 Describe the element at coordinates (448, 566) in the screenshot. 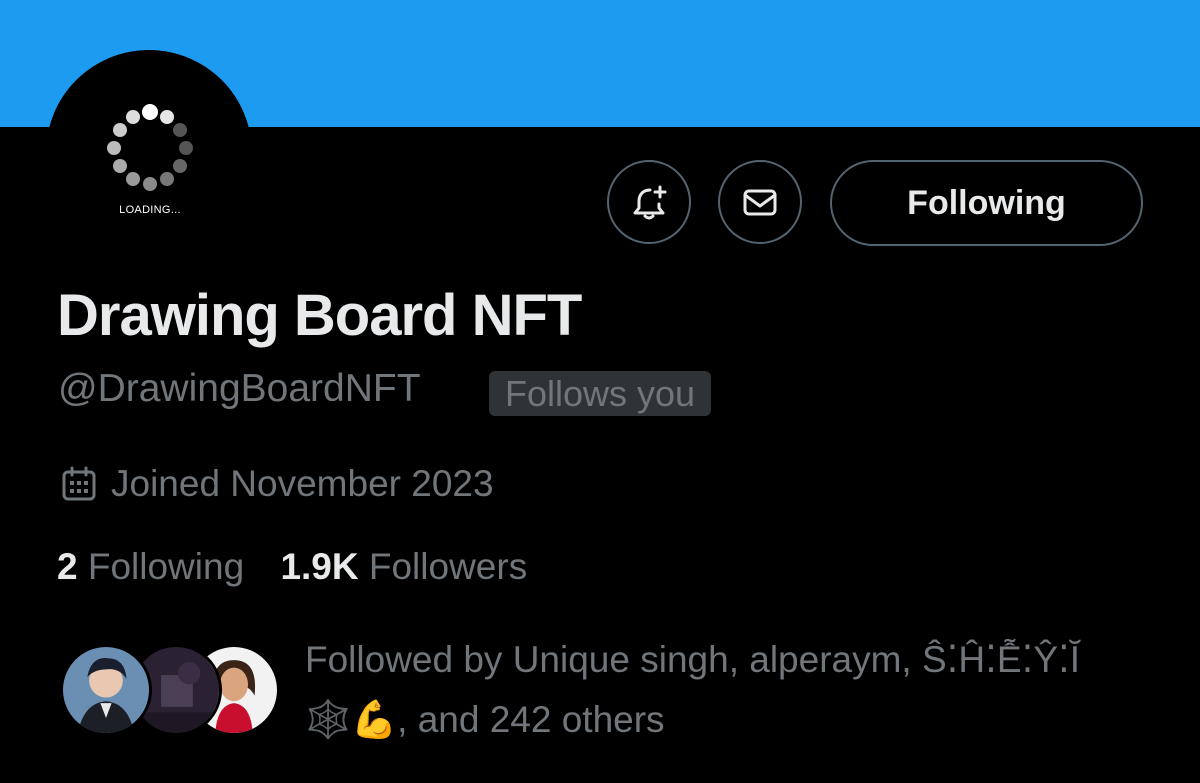

I see `followers-label: Followers` at that location.